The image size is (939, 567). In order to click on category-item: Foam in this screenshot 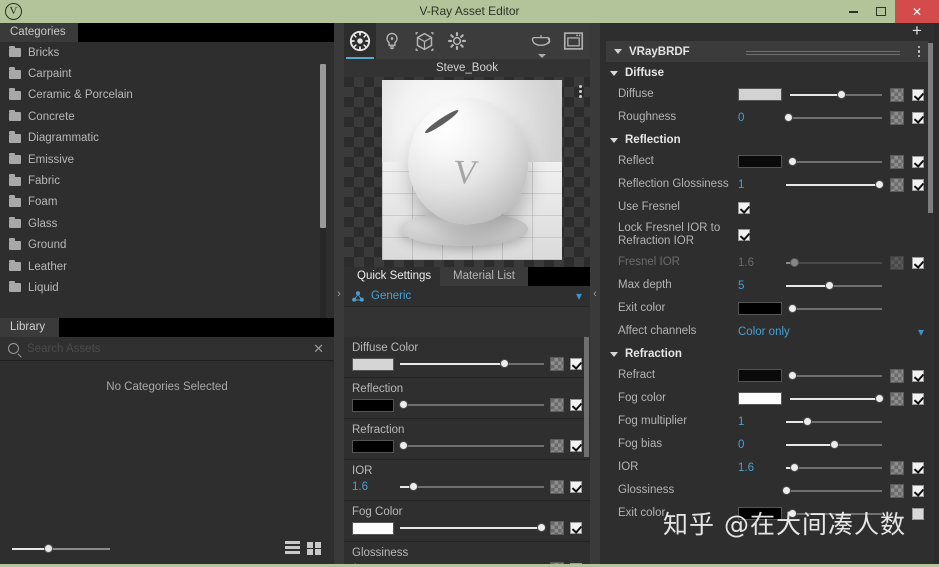, I will do `click(167, 202)`.